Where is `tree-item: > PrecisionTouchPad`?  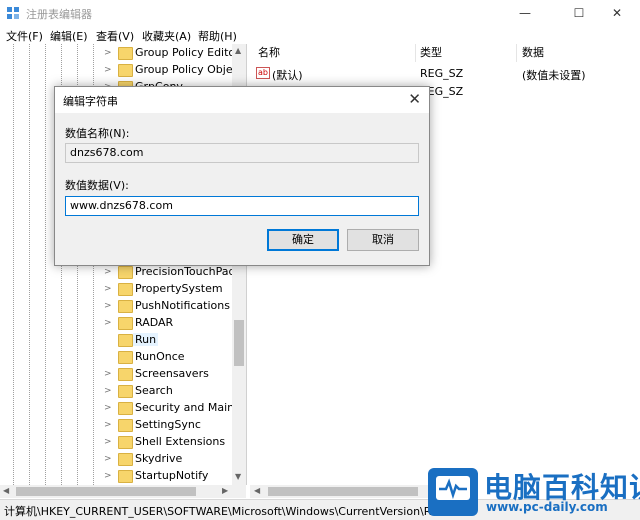
tree-item: > PrecisionTouchPad is located at coordinates (118, 272).